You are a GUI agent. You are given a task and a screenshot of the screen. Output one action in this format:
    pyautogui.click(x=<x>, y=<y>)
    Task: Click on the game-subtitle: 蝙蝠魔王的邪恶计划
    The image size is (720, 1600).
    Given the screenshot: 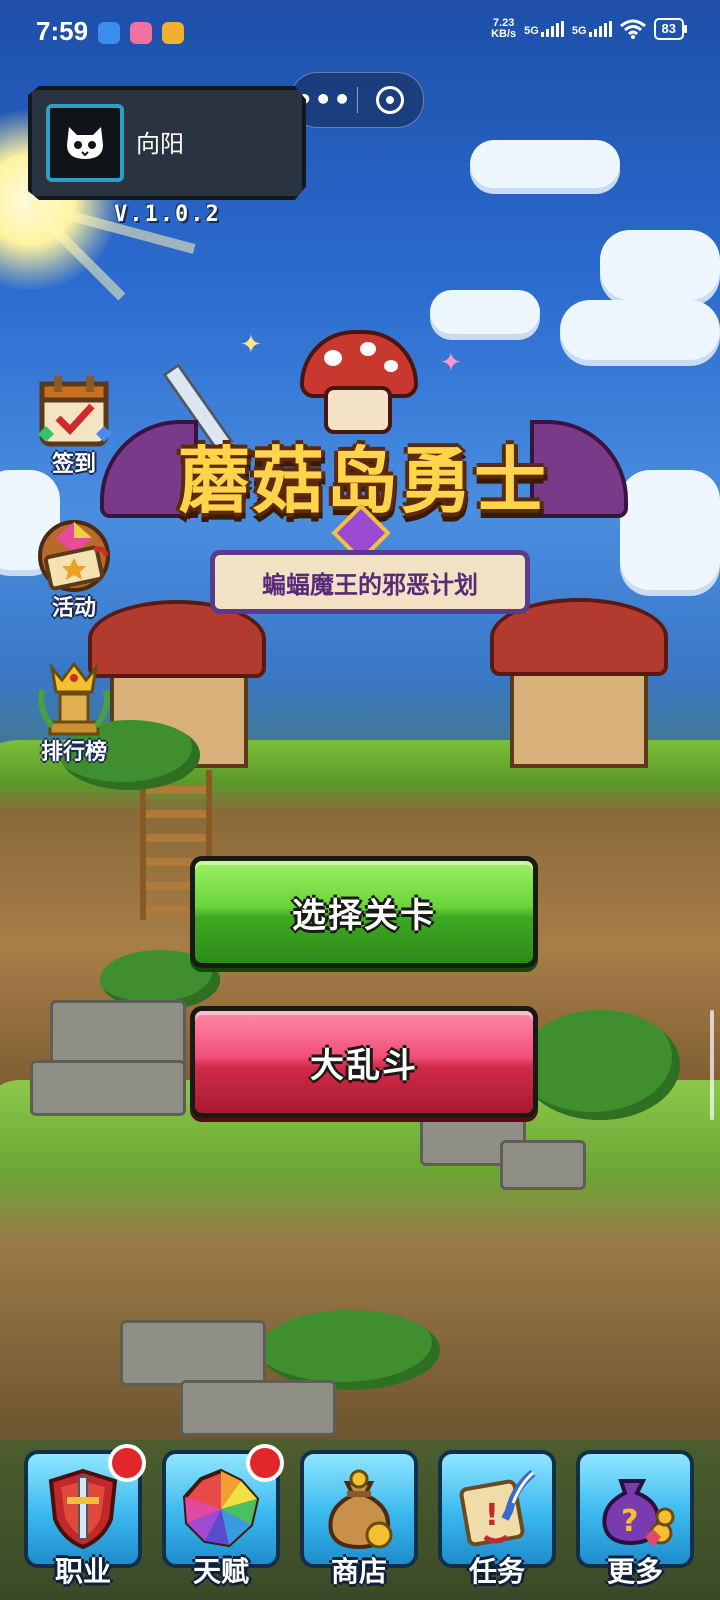 What is the action you would take?
    pyautogui.click(x=370, y=584)
    